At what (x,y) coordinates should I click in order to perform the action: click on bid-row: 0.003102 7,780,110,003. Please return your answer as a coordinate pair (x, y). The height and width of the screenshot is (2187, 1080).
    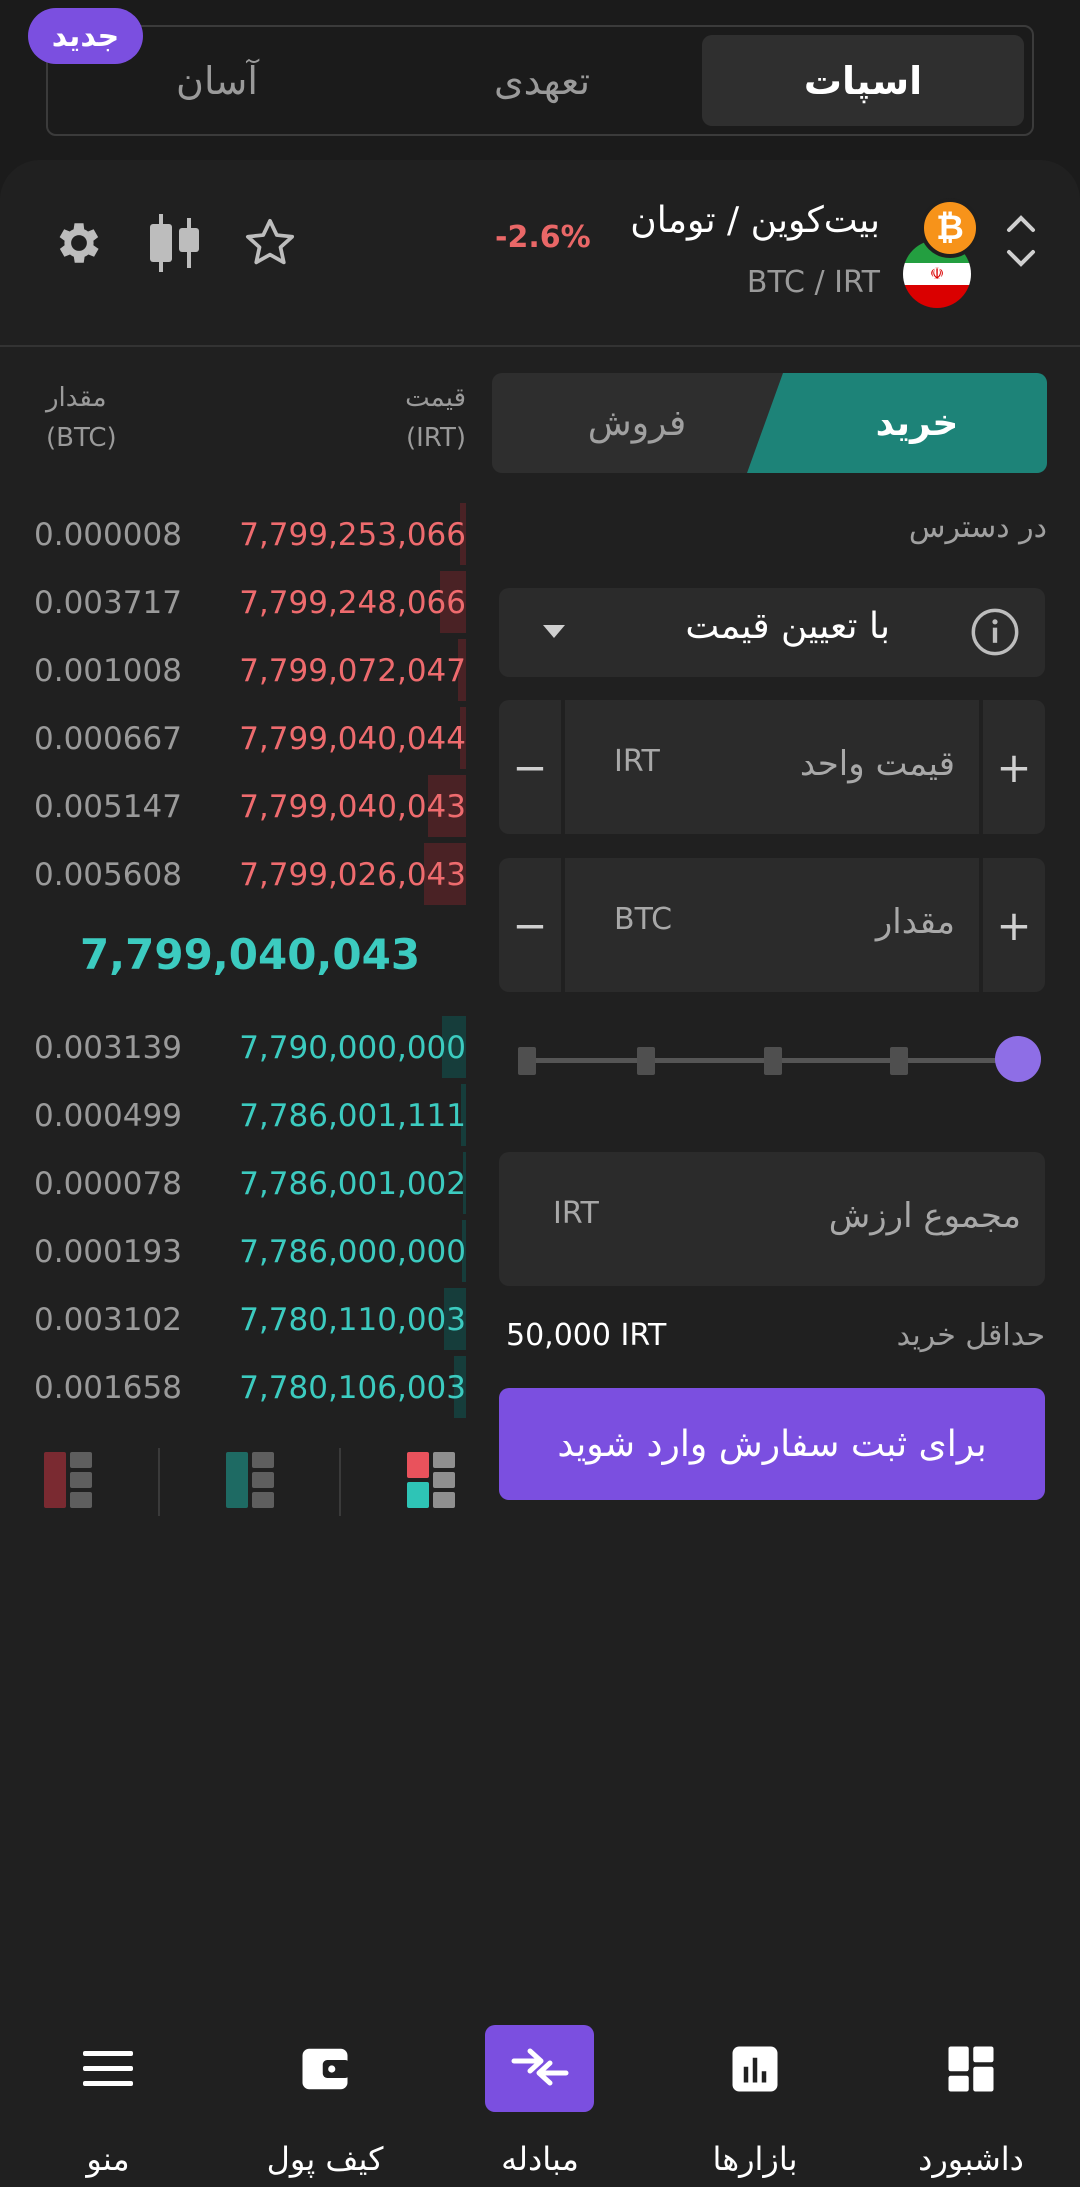
    Looking at the image, I should click on (248, 1322).